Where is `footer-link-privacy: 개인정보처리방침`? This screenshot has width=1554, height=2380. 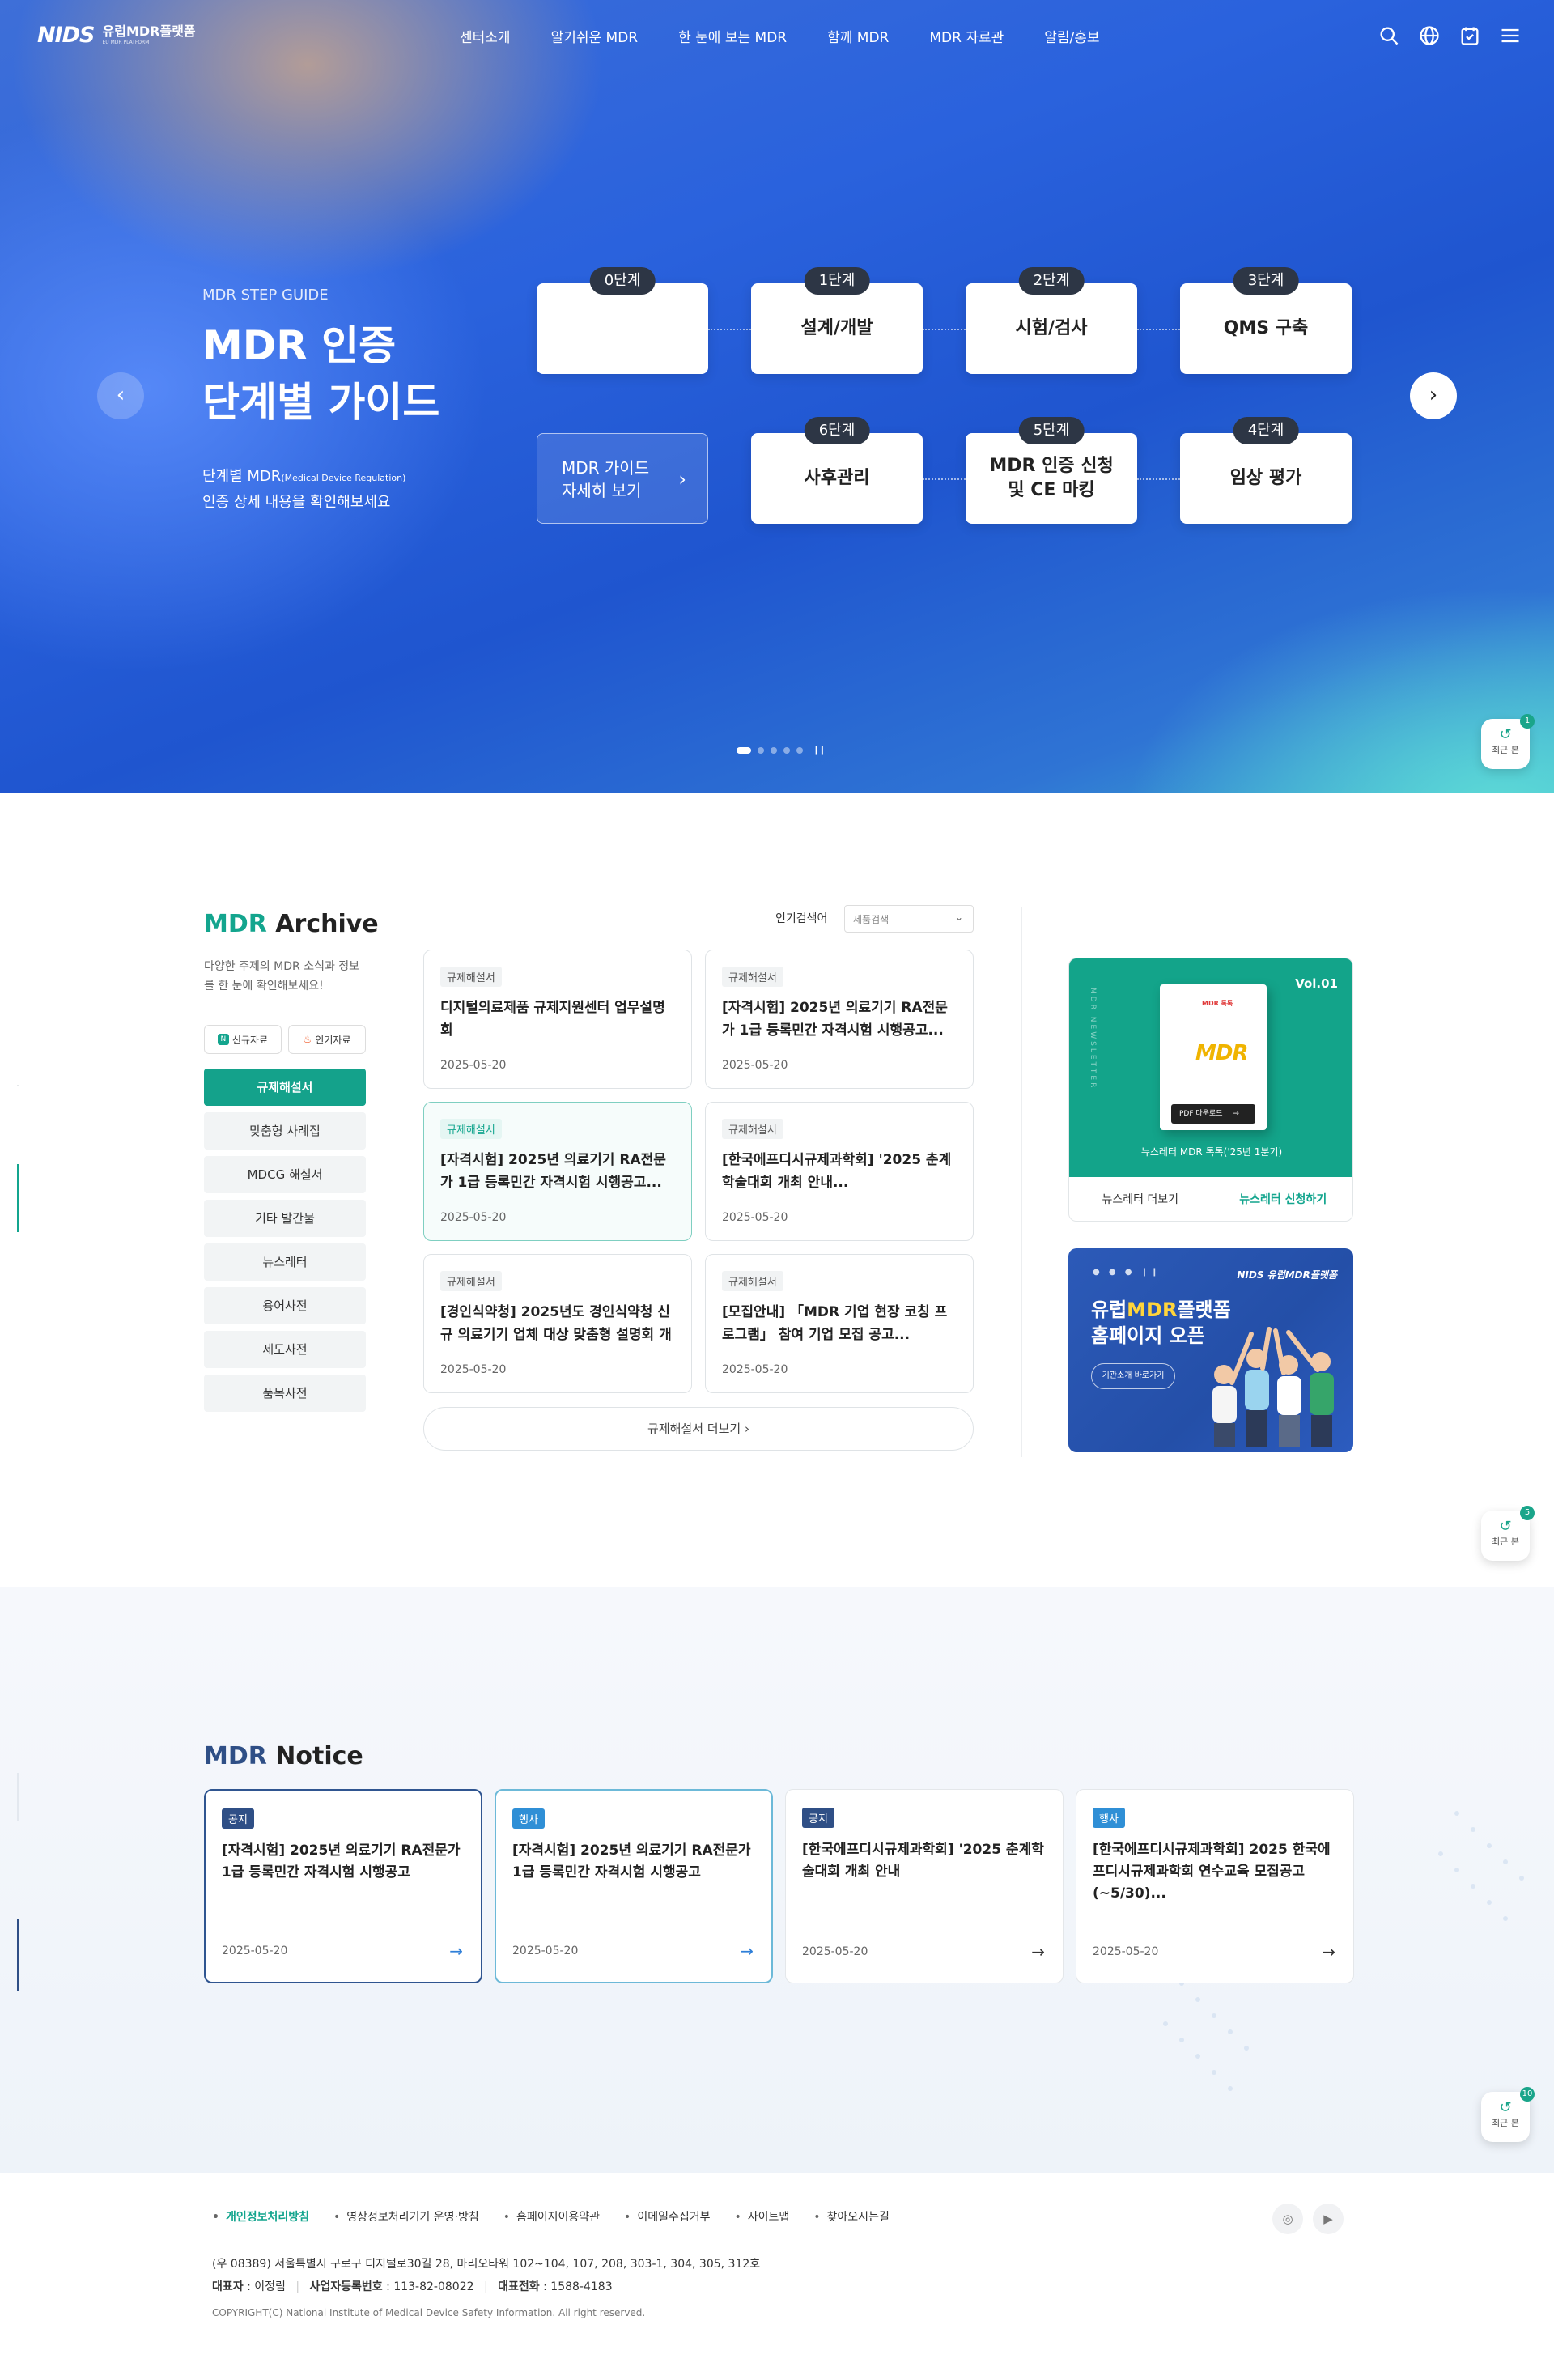 footer-link-privacy: 개인정보처리방침 is located at coordinates (260, 2216).